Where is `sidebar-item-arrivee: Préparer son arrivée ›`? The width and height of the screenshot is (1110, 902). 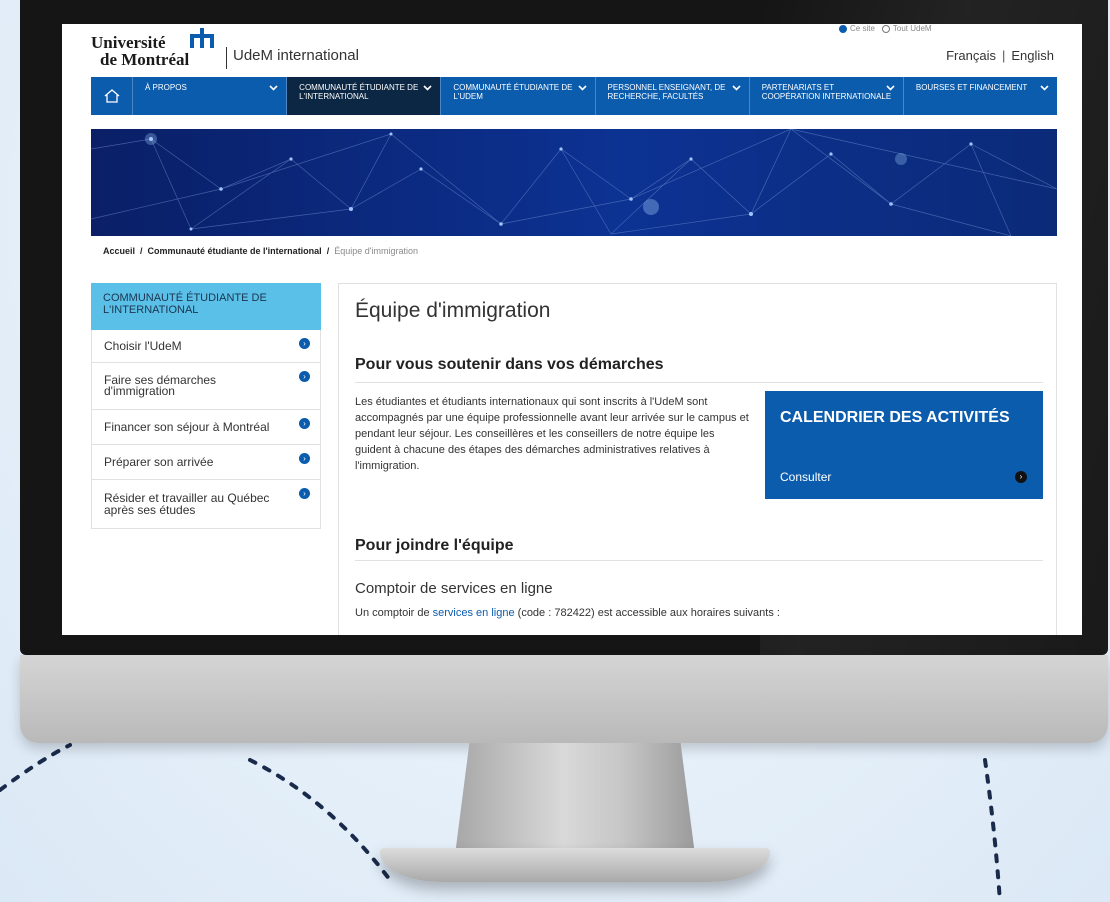 sidebar-item-arrivee: Préparer son arrivée › is located at coordinates (206, 462).